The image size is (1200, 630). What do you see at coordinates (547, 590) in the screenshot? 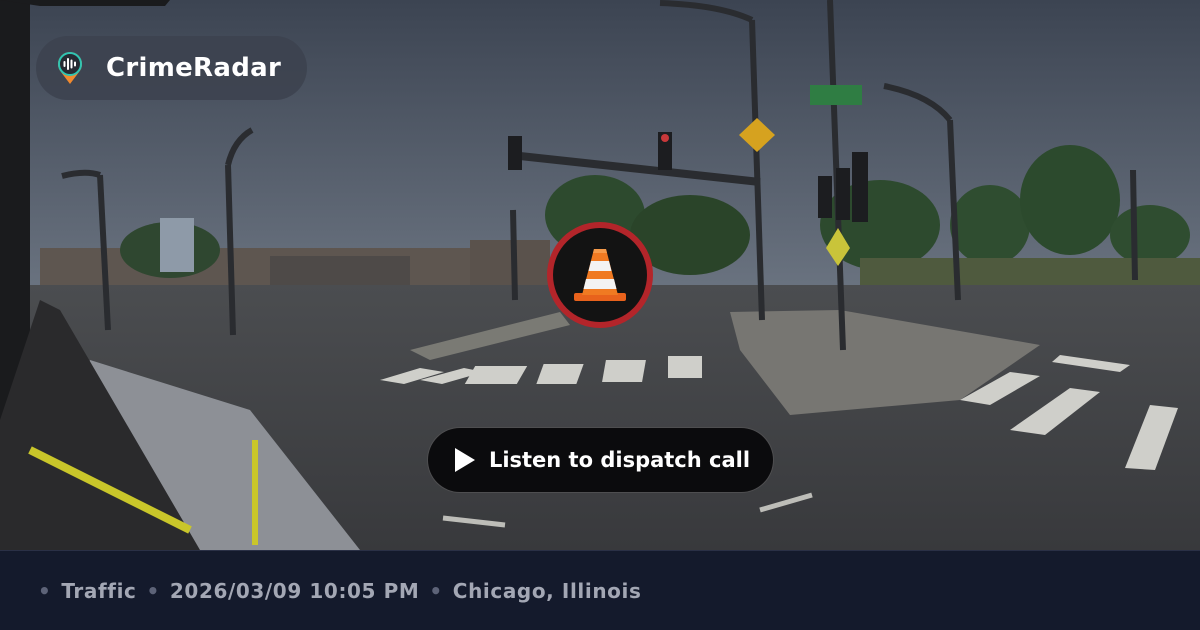
I see `incident-location: Chicago, Illinois` at bounding box center [547, 590].